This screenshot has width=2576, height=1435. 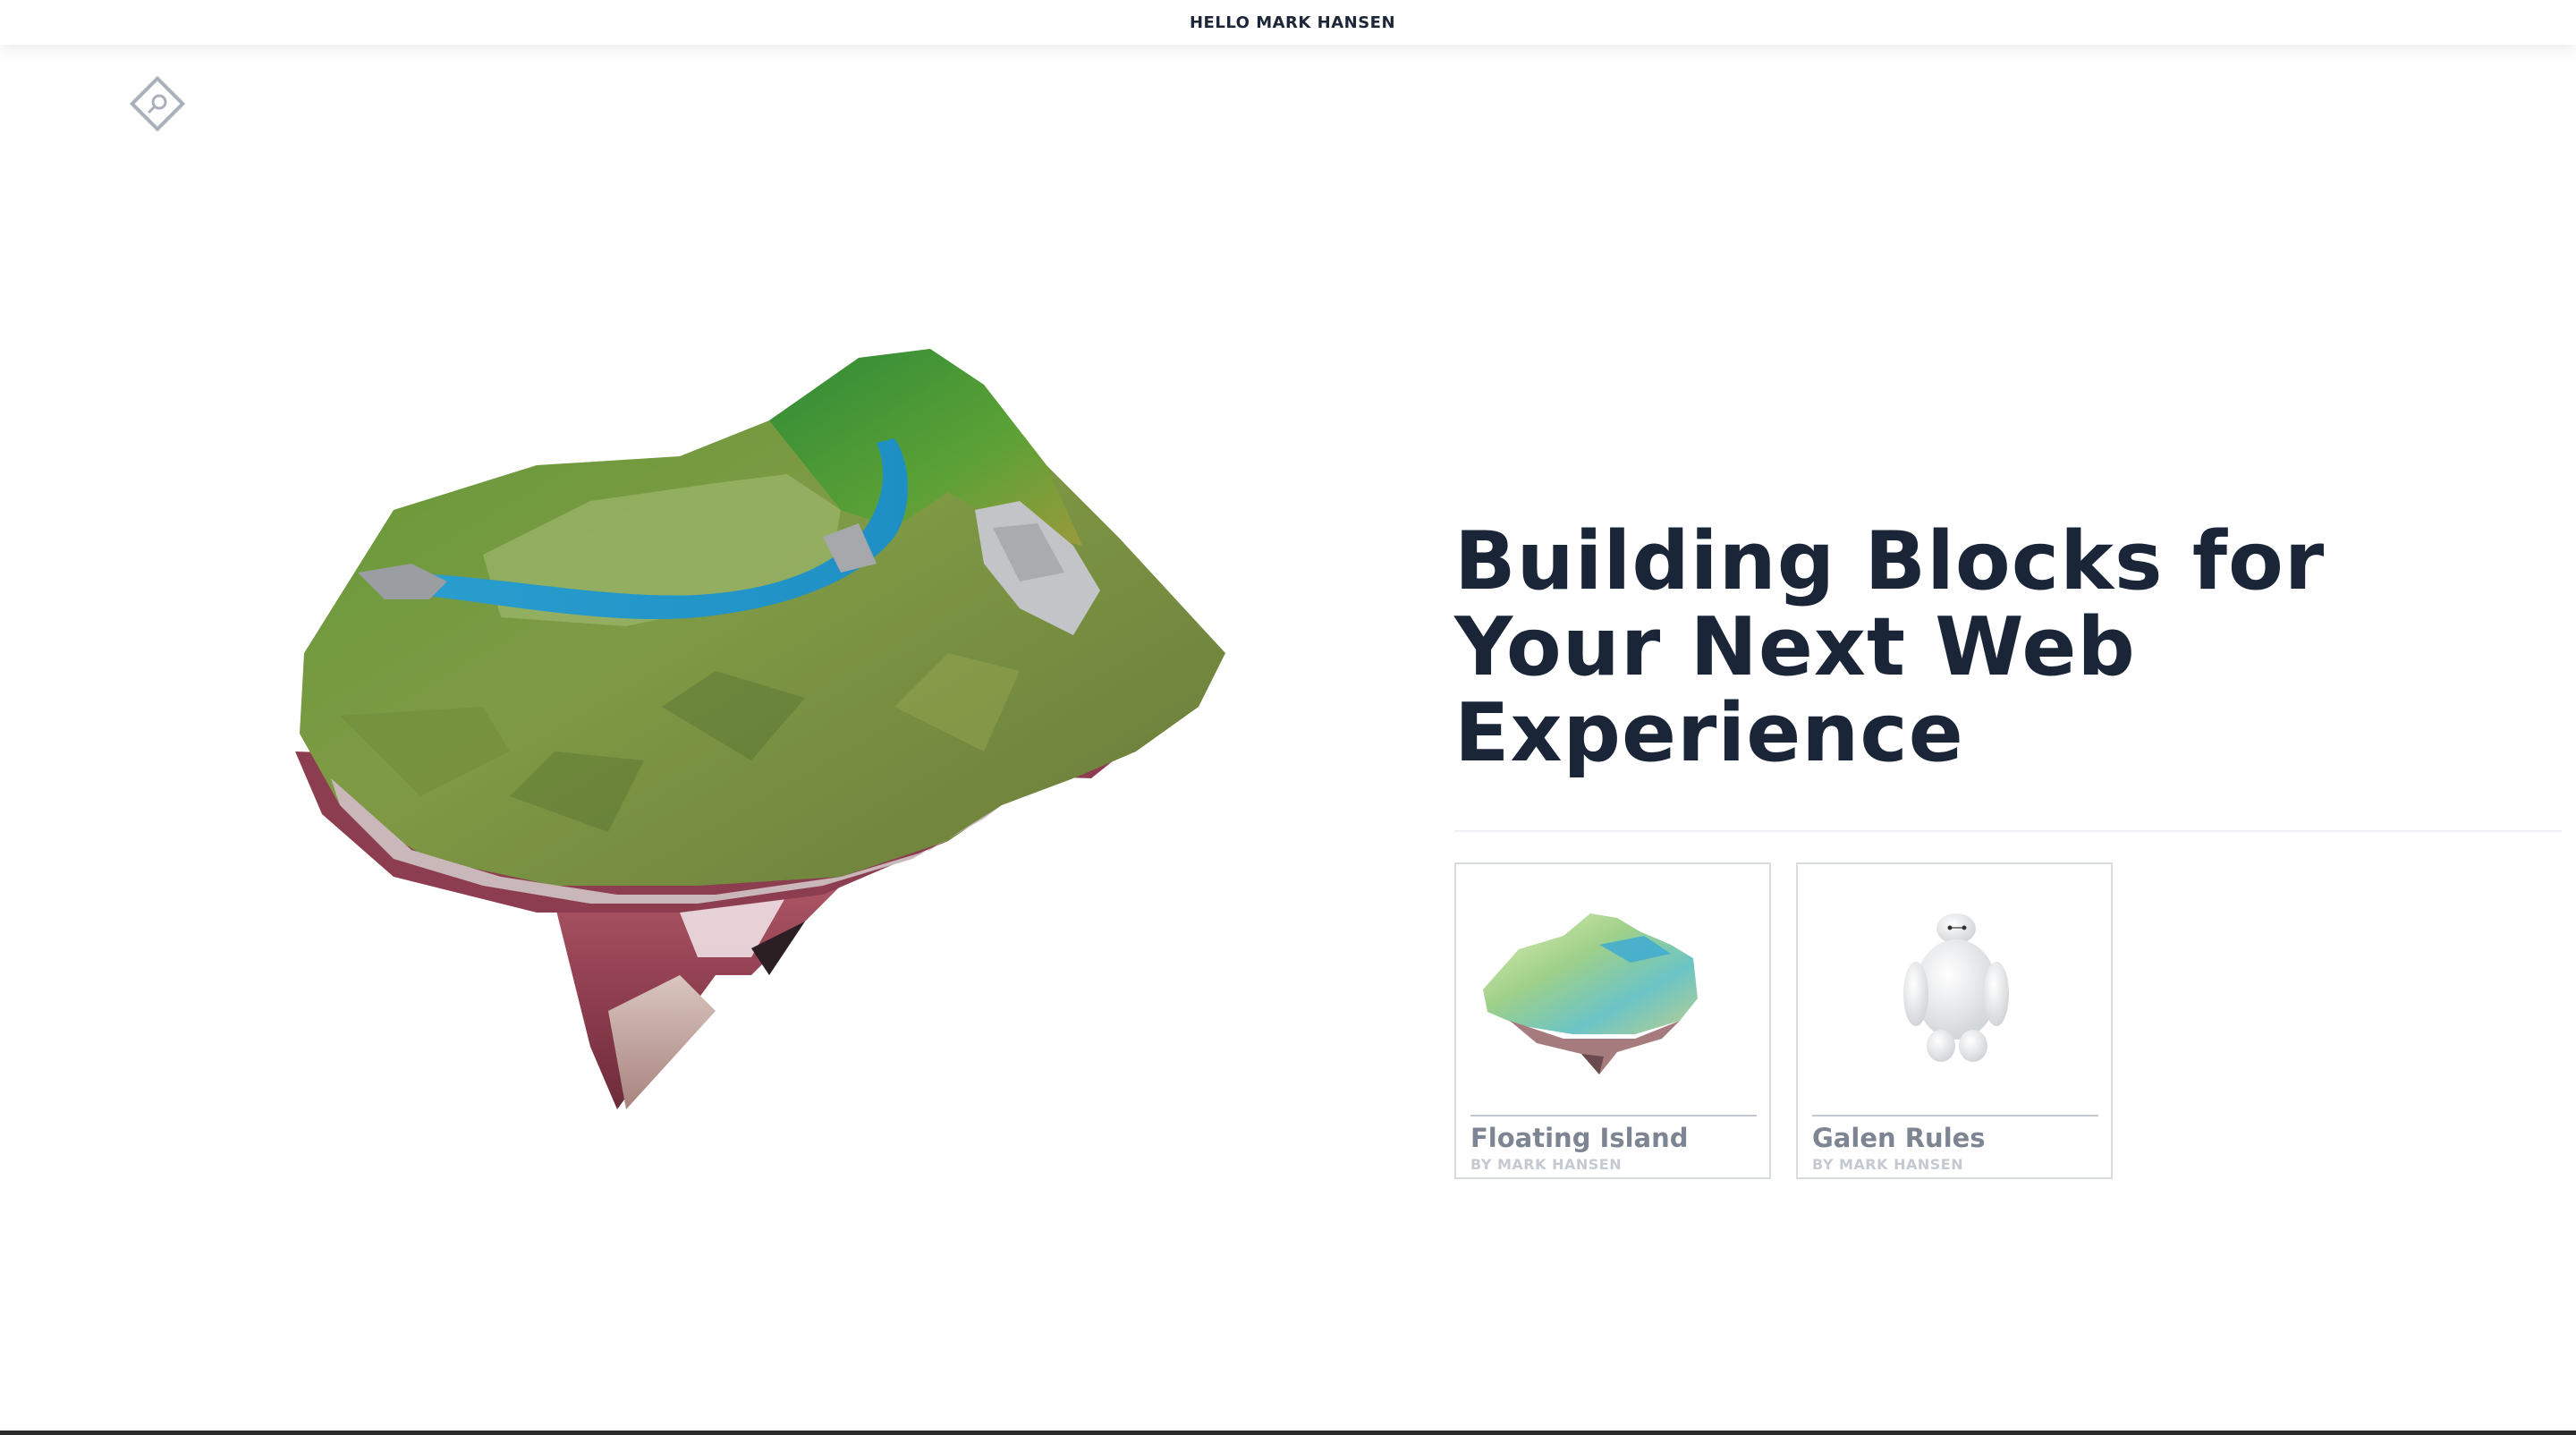 I want to click on top-bar: HELLO MARK HANSEN, so click(x=1288, y=22).